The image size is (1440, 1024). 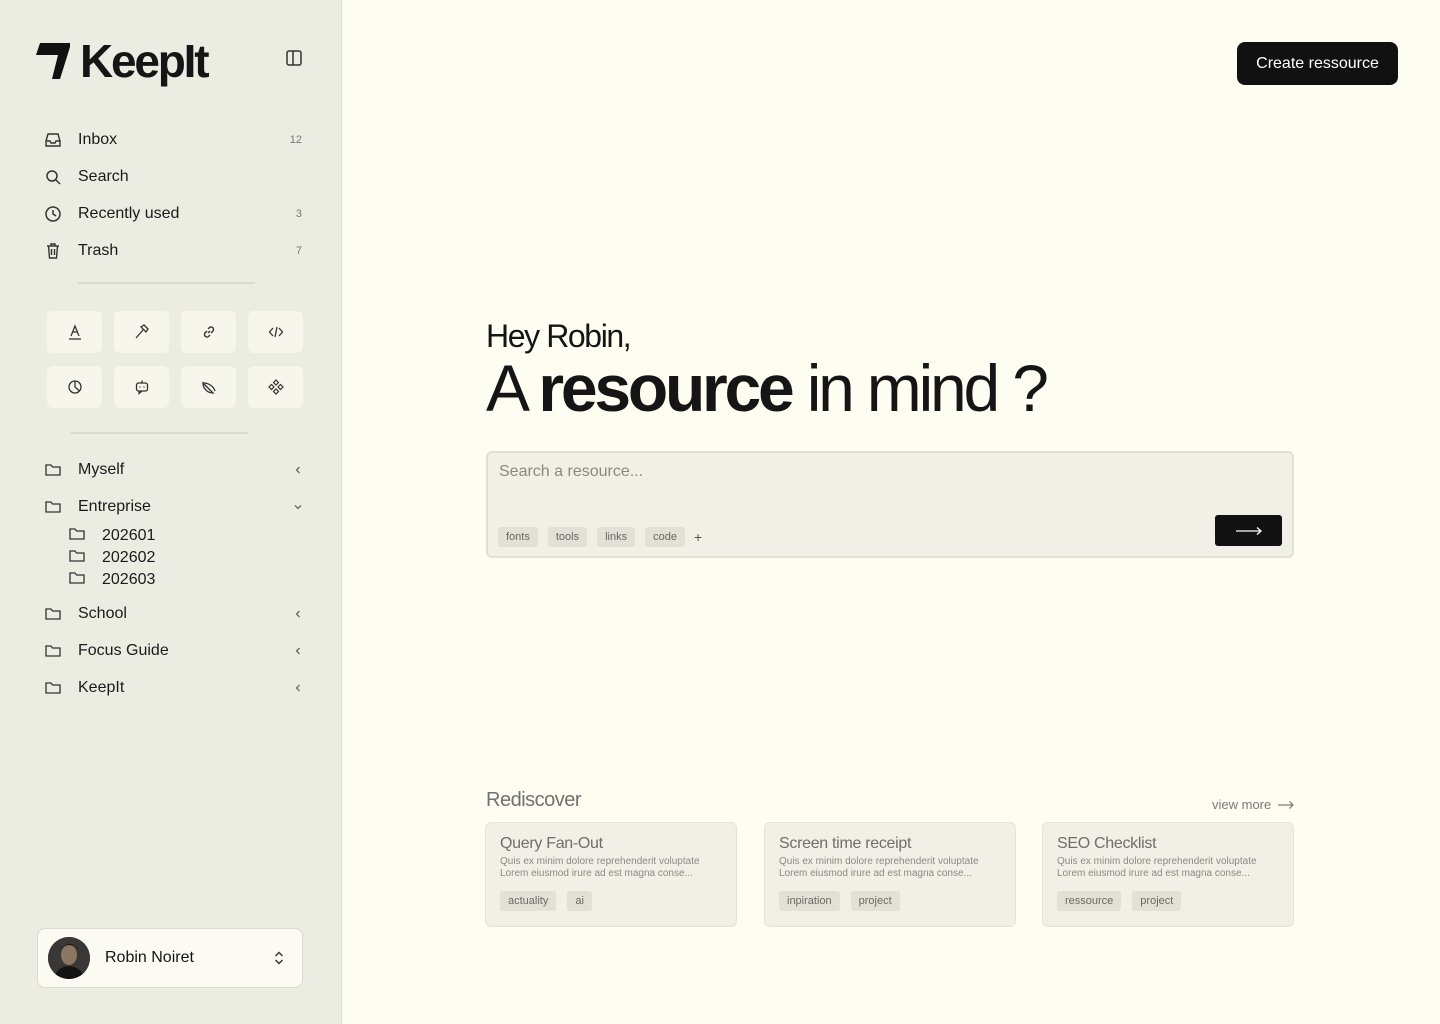 What do you see at coordinates (534, 800) in the screenshot?
I see `rediscover-title: Rediscover` at bounding box center [534, 800].